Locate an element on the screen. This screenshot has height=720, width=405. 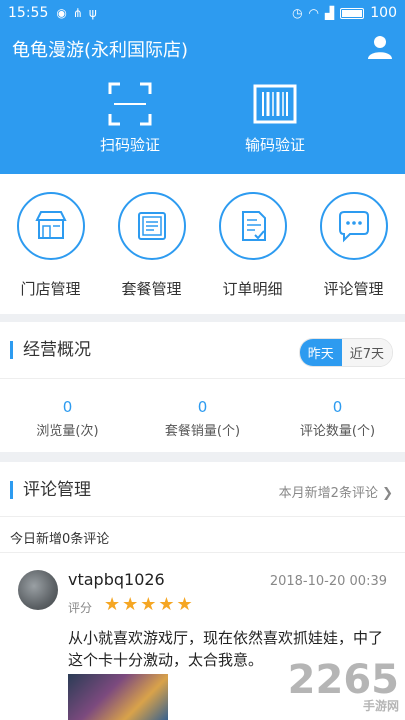
review-photo is located at coordinates (118, 697).